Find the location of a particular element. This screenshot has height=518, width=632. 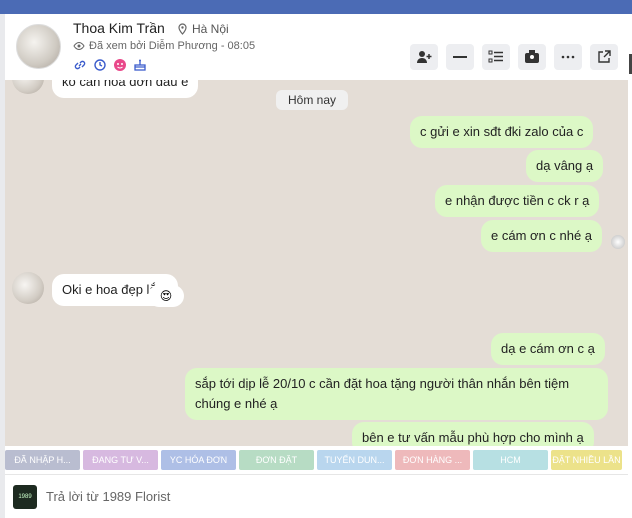

label-chip: Đặt nhiều lần is located at coordinates (586, 460).